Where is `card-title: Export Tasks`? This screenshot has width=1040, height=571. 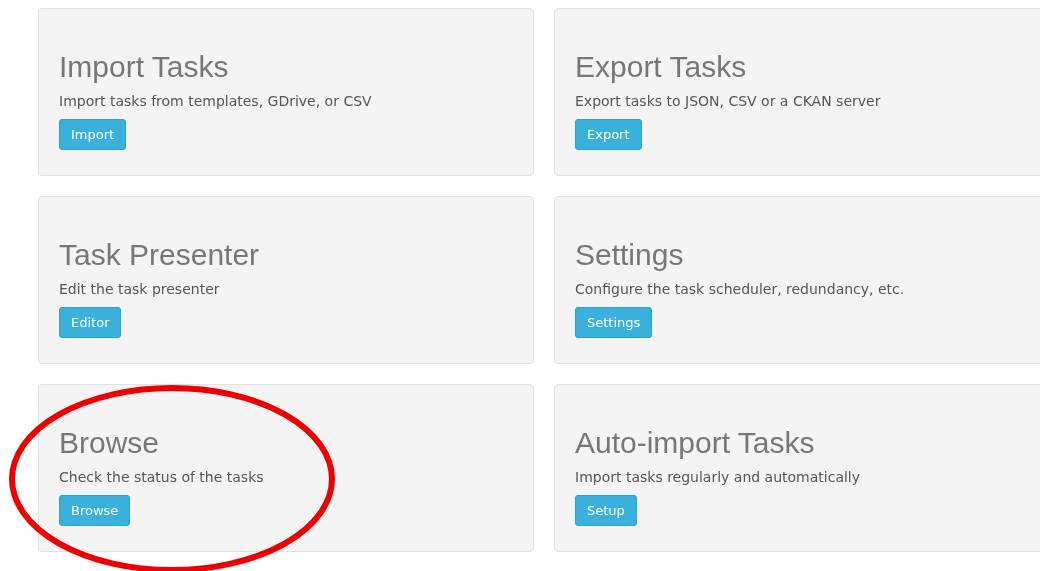 card-title: Export Tasks is located at coordinates (661, 67).